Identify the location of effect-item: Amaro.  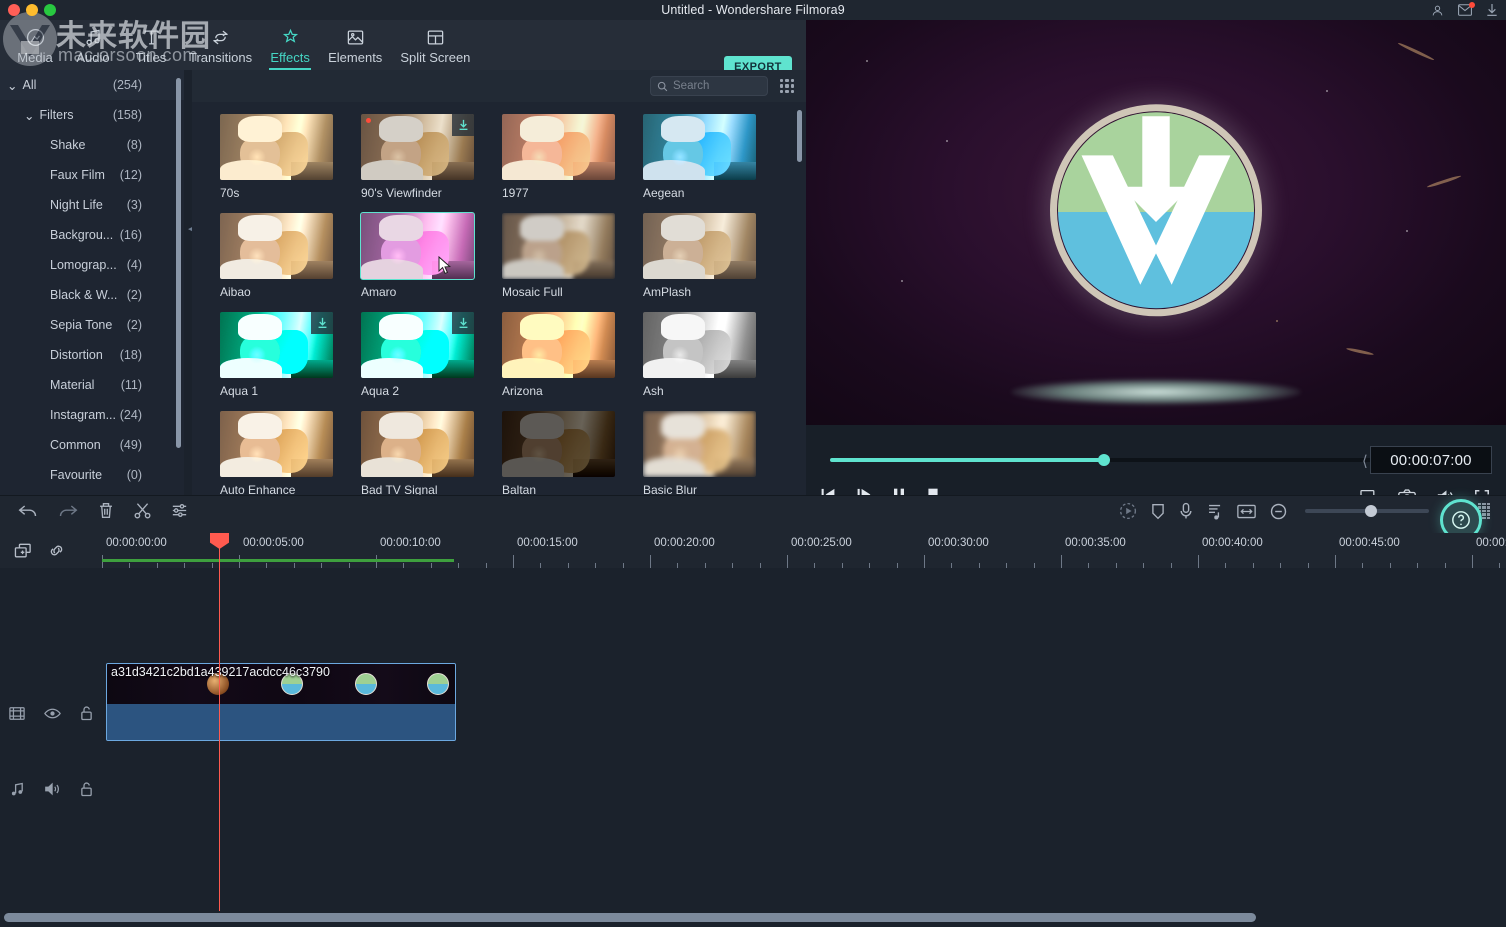
(431, 262).